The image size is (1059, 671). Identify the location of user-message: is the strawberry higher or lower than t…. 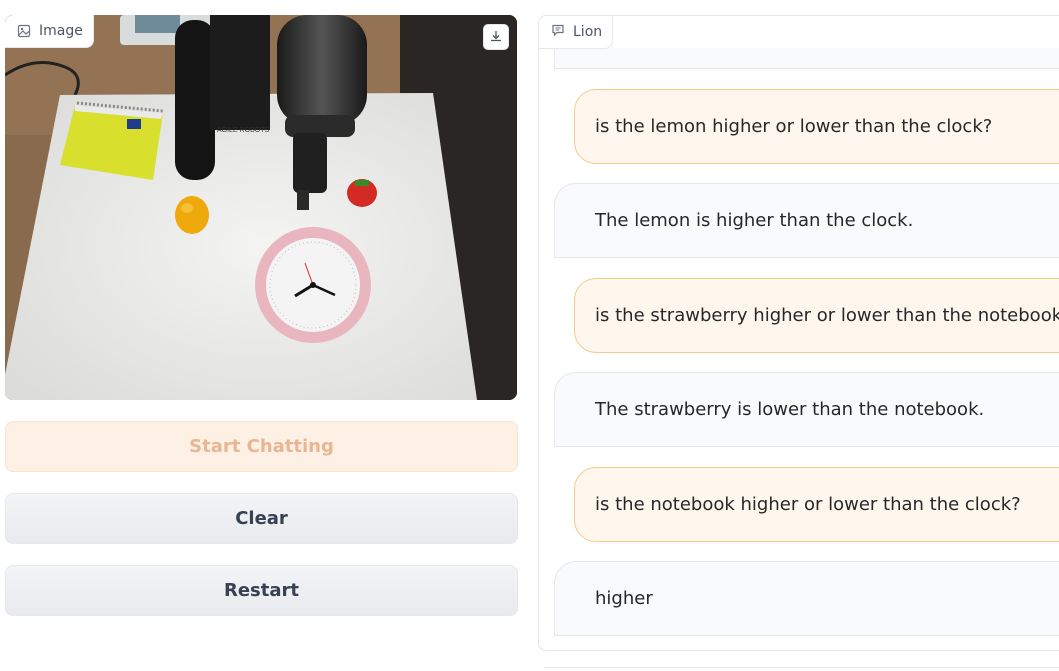
(816, 315).